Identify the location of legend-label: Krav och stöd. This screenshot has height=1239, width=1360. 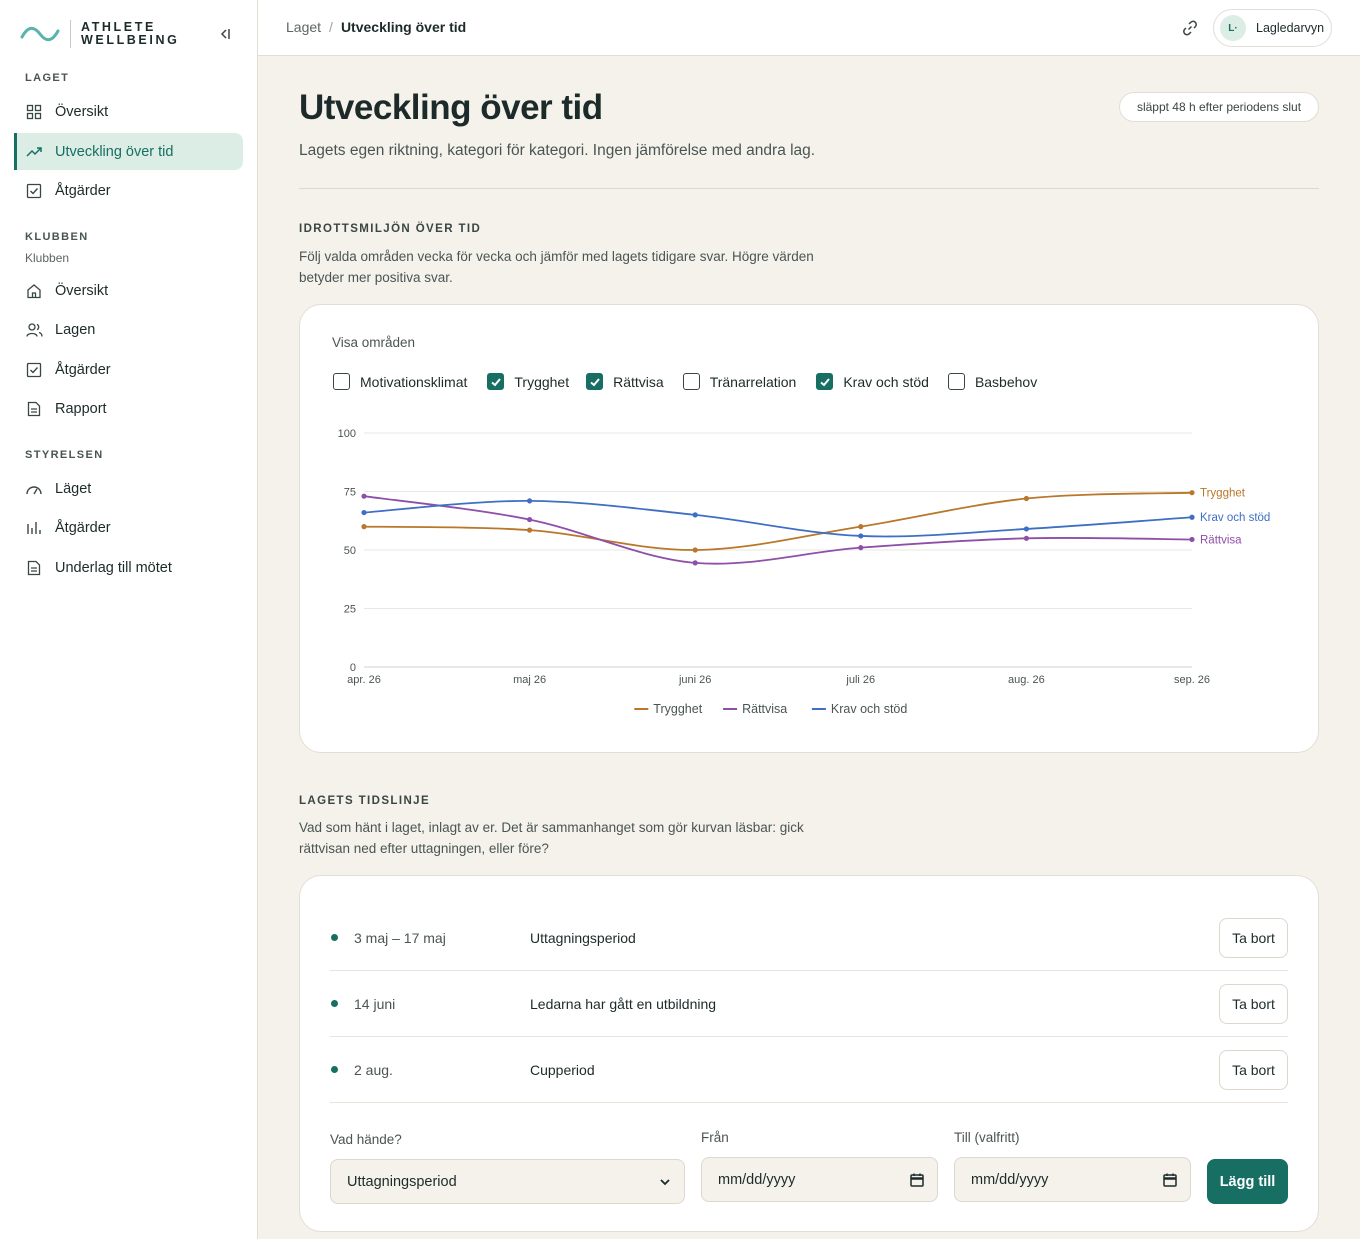
(869, 709).